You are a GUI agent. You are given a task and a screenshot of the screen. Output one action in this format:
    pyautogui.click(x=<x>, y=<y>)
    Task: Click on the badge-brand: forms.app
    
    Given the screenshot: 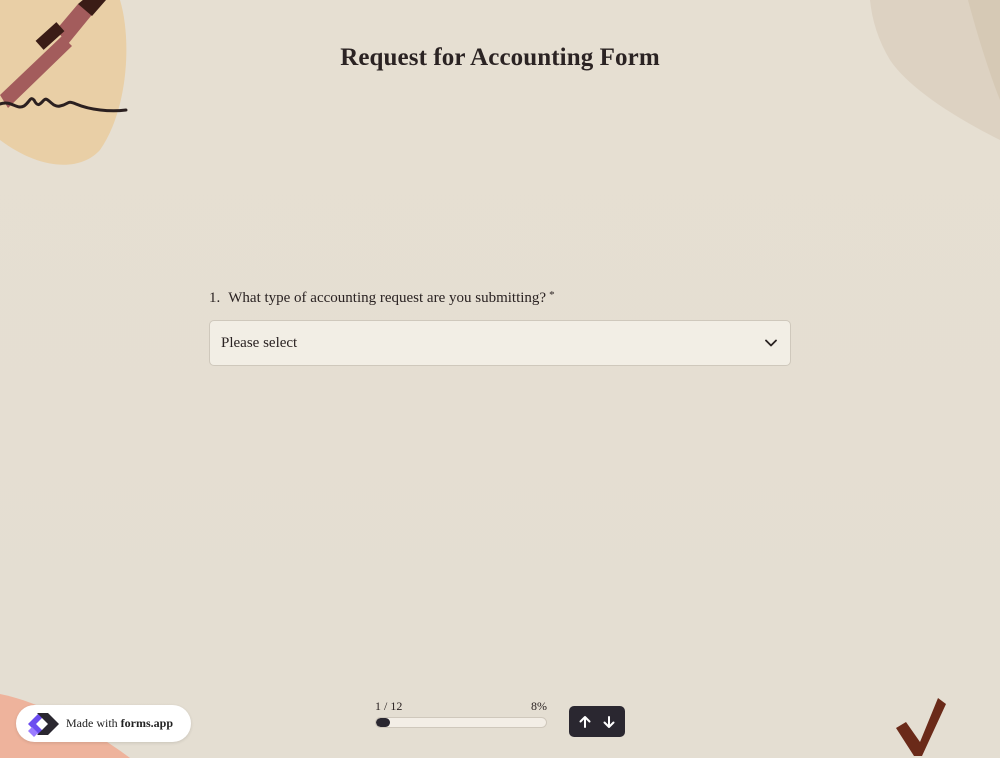 What is the action you would take?
    pyautogui.click(x=146, y=723)
    